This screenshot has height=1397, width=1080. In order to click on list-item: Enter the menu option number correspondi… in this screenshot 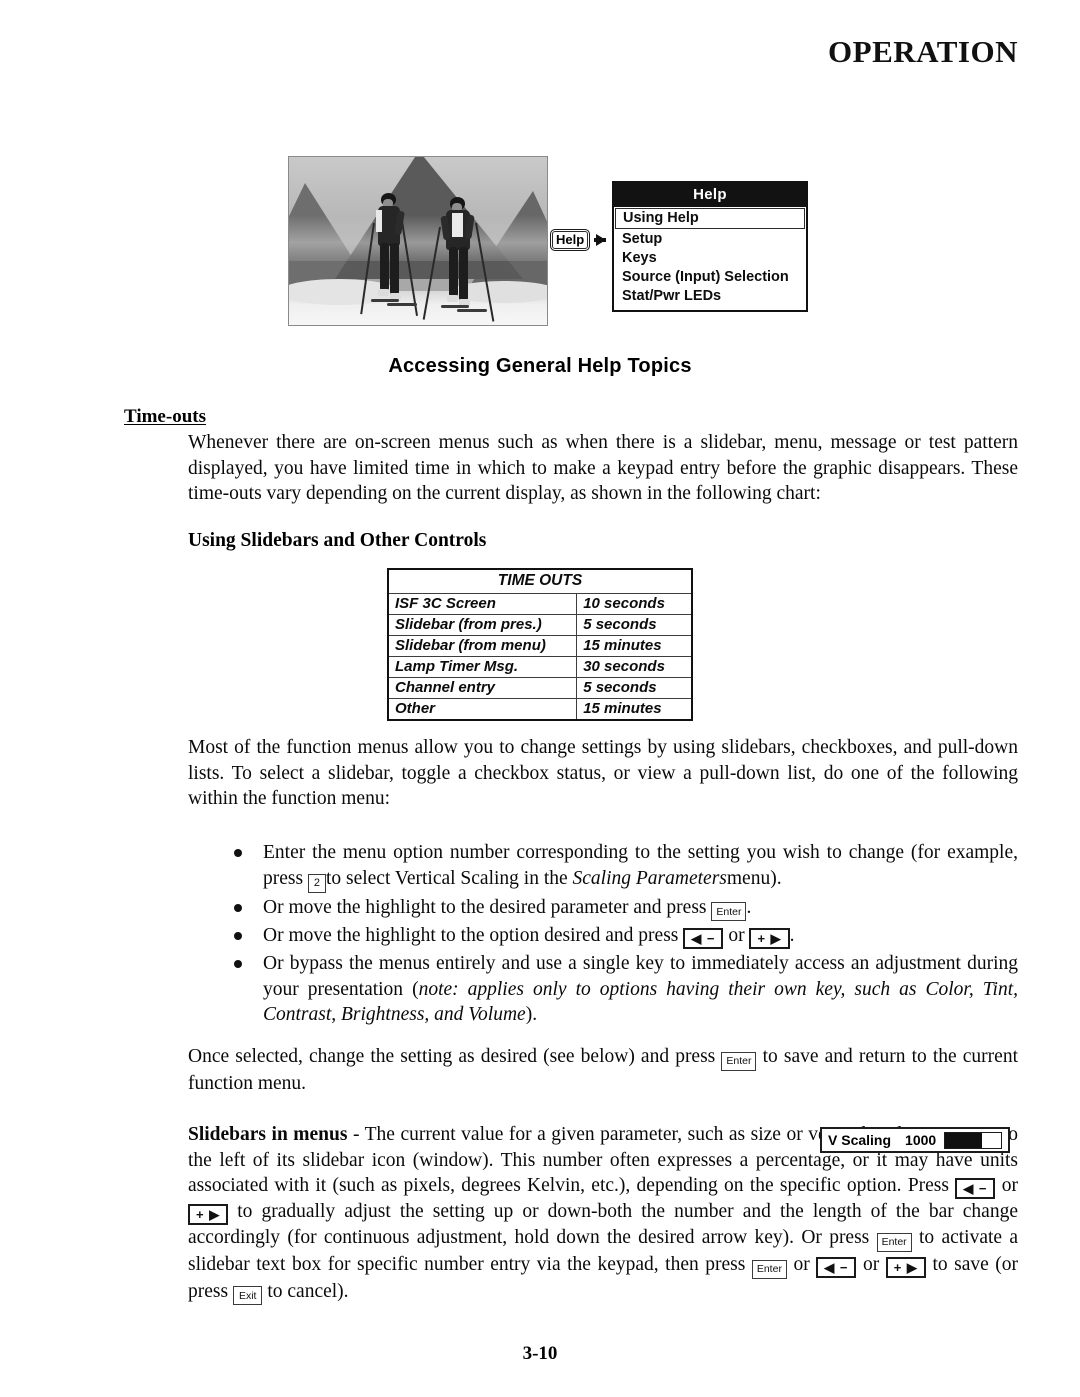, I will do `click(618, 866)`.